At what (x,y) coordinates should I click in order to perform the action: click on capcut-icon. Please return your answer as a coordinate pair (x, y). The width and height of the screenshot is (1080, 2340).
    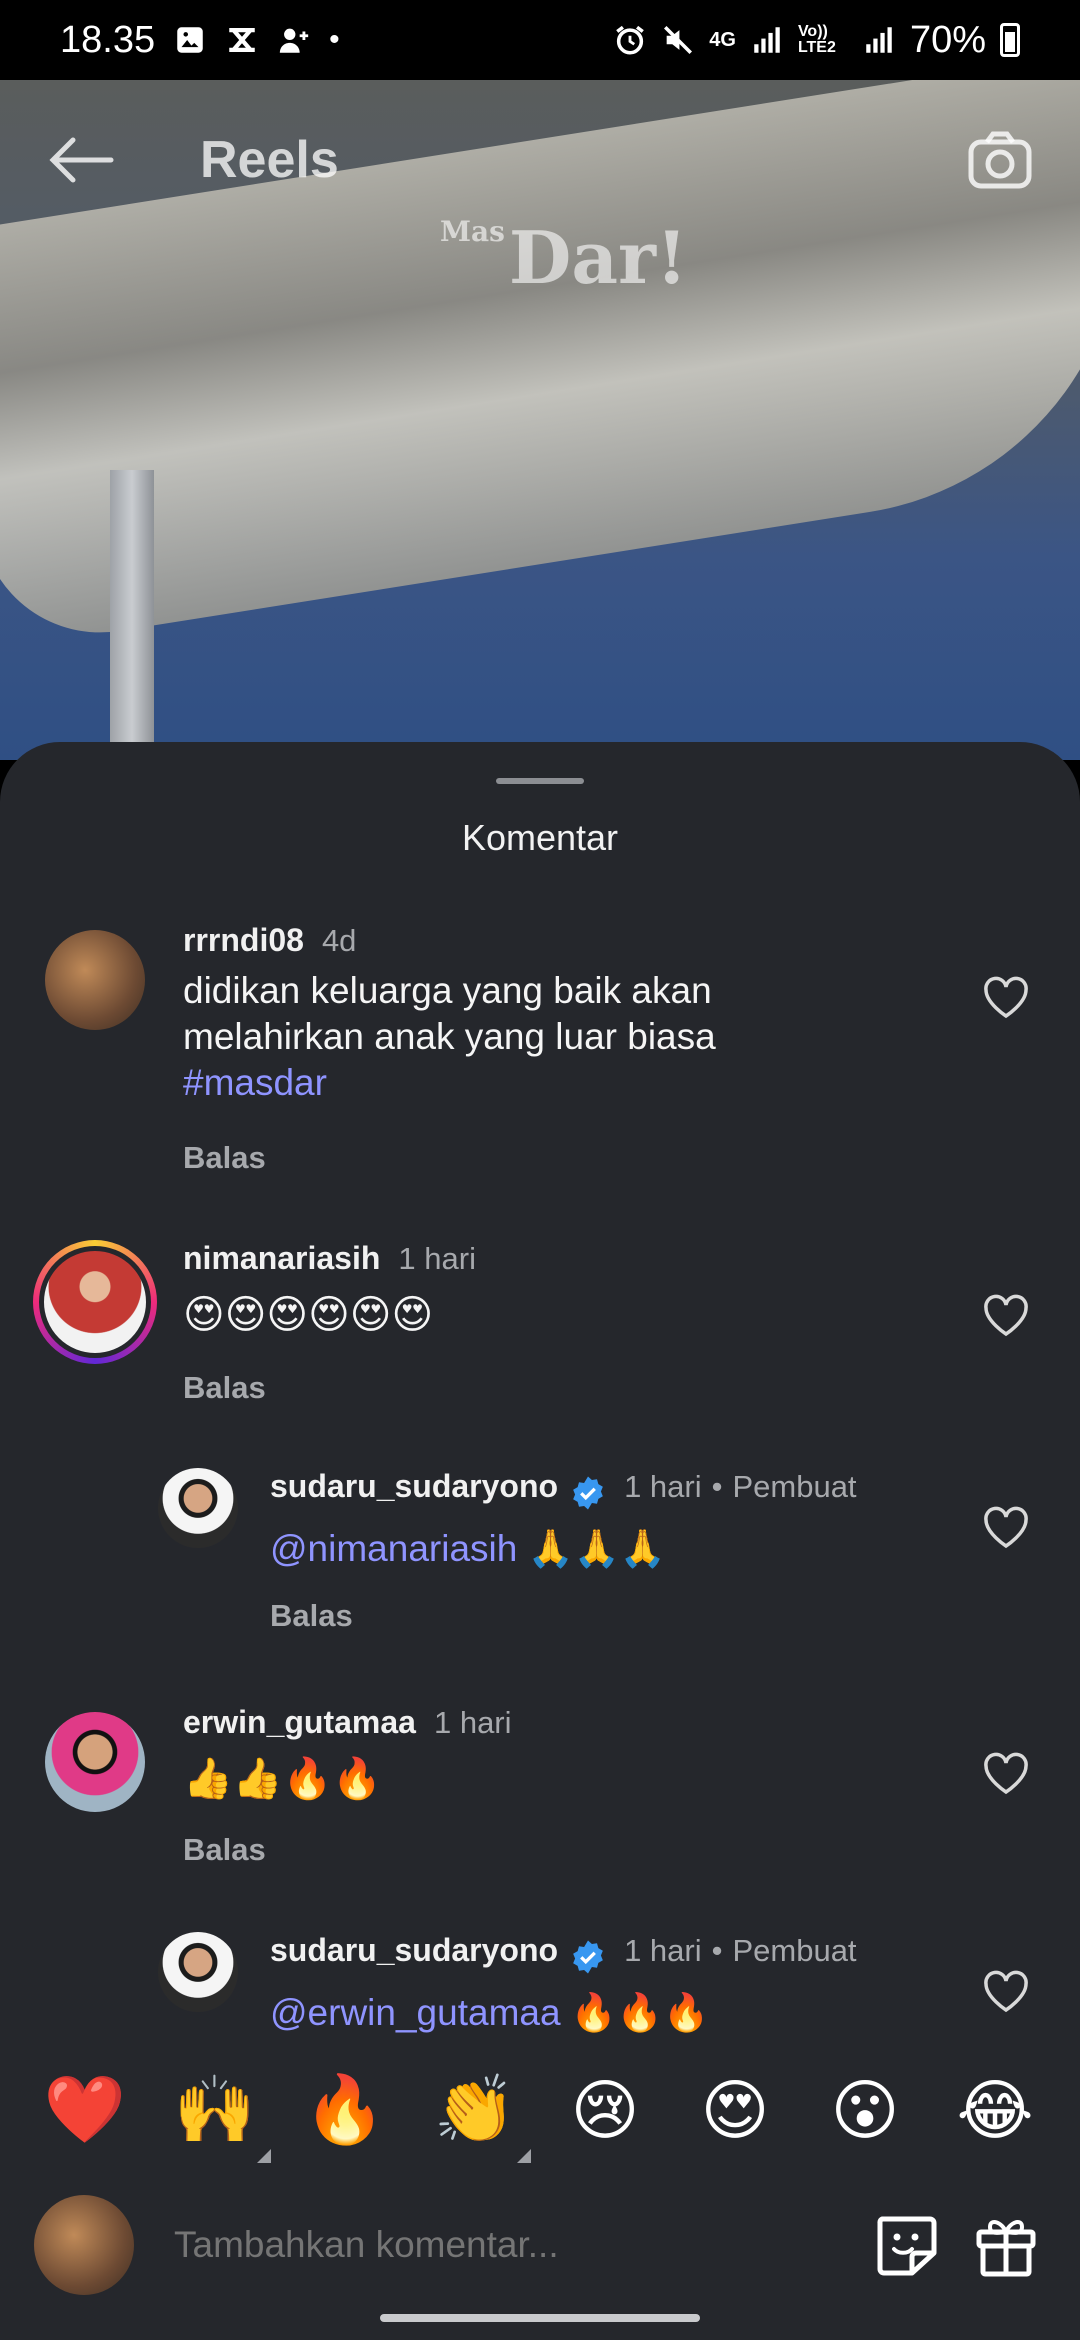
    Looking at the image, I should click on (242, 40).